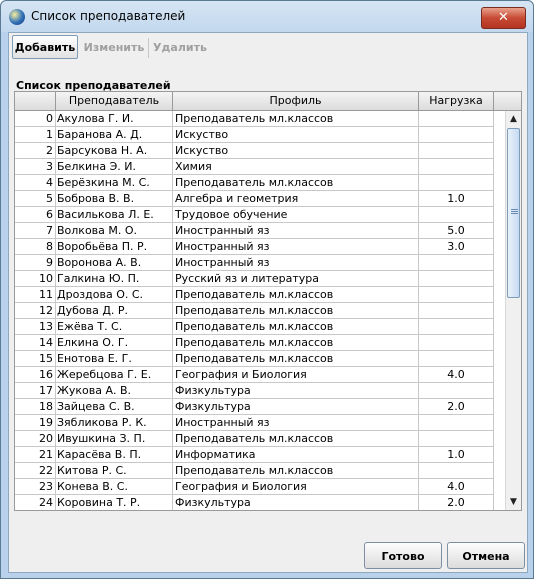  I want to click on scroll-down-icon: ▼, so click(513, 502).